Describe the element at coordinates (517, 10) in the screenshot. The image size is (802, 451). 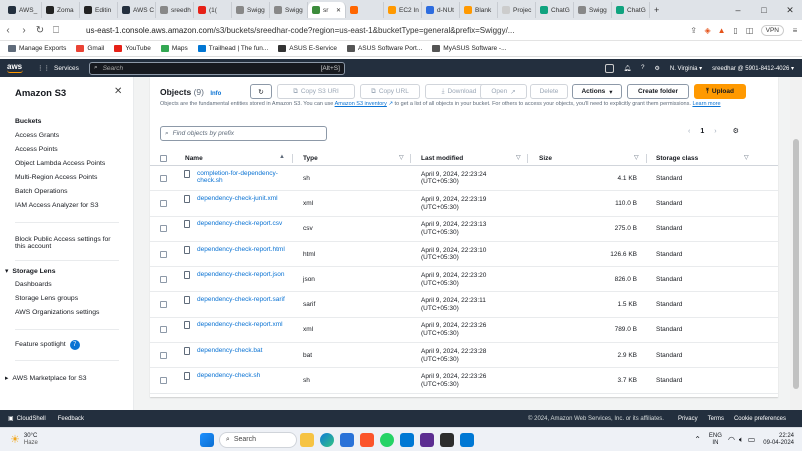
I see `browser-tab: Projec` at that location.